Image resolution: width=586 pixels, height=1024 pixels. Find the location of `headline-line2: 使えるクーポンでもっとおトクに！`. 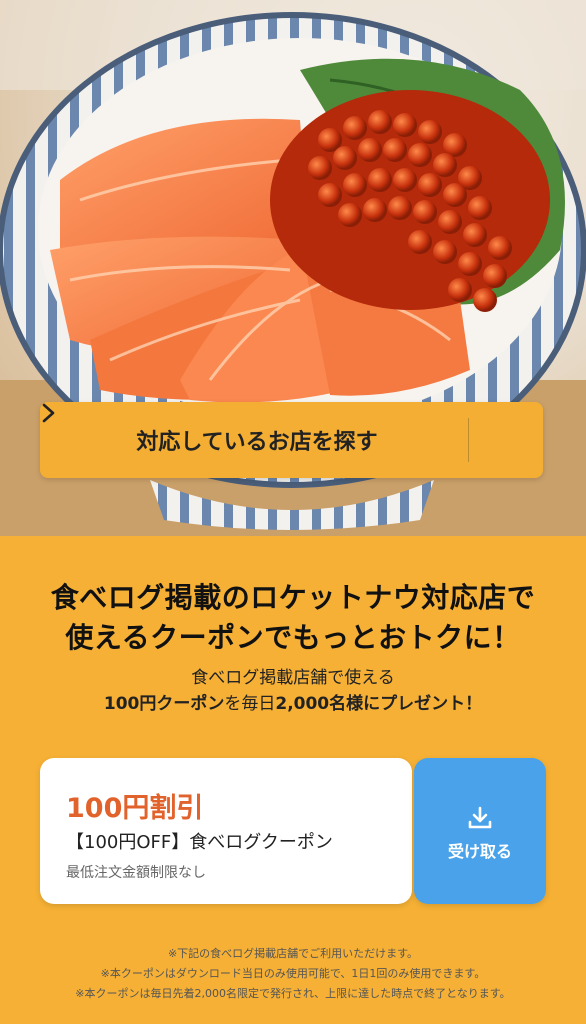

headline-line2: 使えるクーポンでもっとおトクに！ is located at coordinates (293, 637).